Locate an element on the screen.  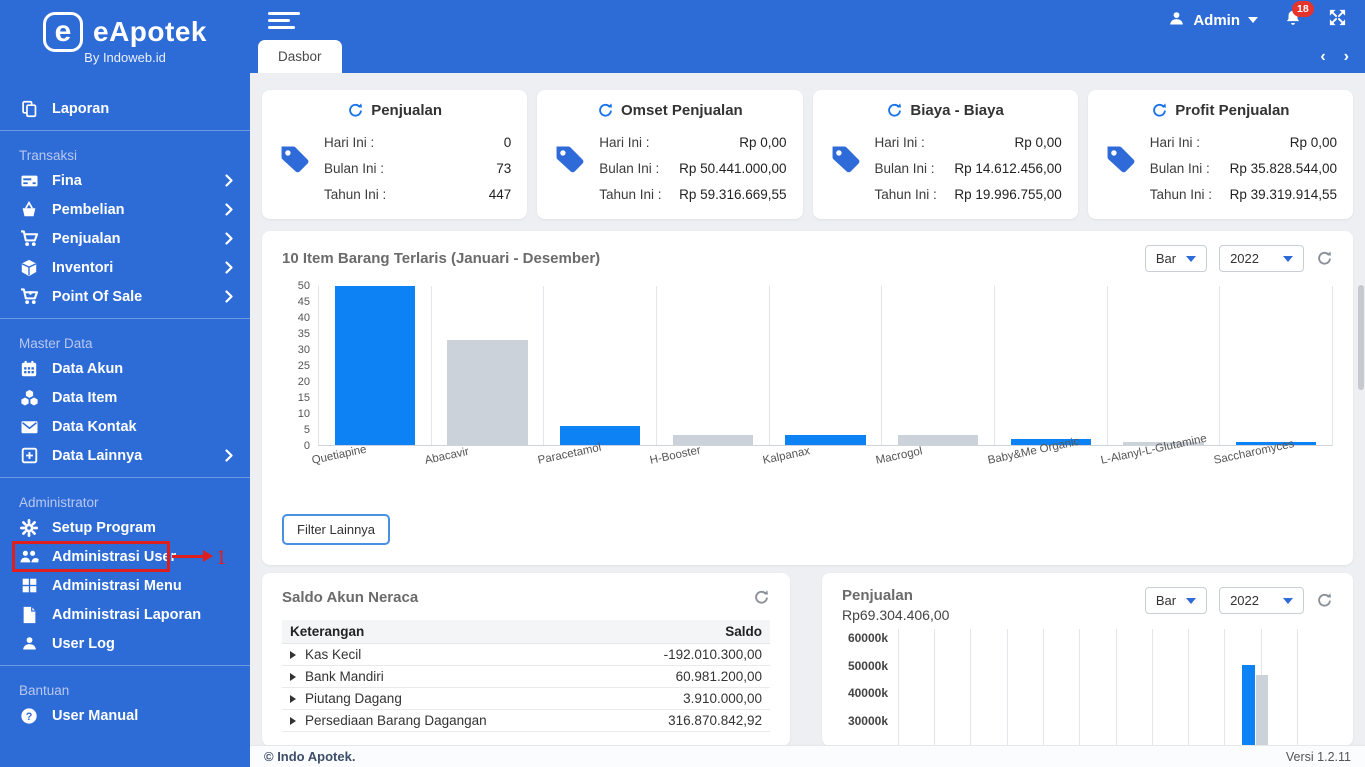
saldo-row-persediaan-barang-dagangan: Persediaan Barang Dagangan 316.870.842,92 is located at coordinates (526, 720).